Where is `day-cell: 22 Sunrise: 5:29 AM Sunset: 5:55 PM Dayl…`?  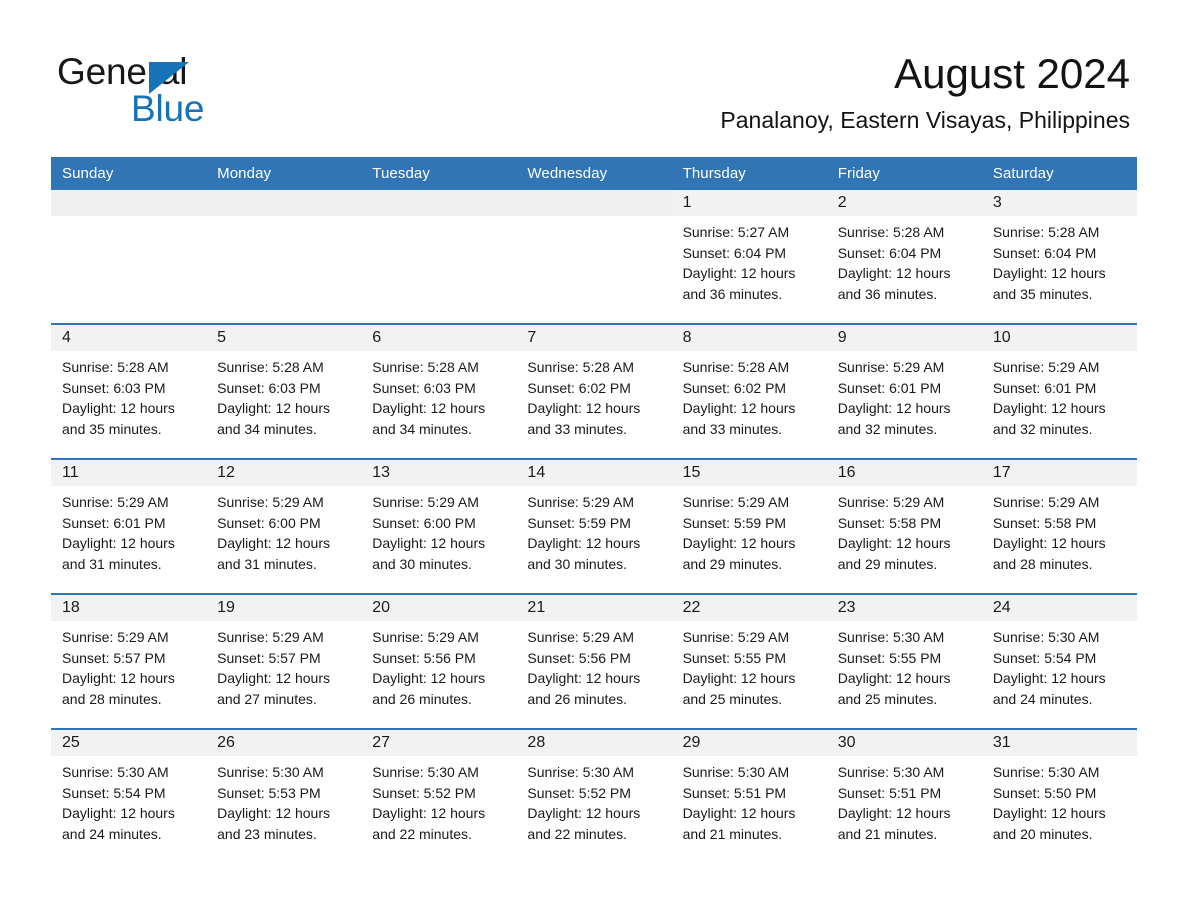
day-cell: 22 Sunrise: 5:29 AM Sunset: 5:55 PM Dayl… is located at coordinates (749, 661).